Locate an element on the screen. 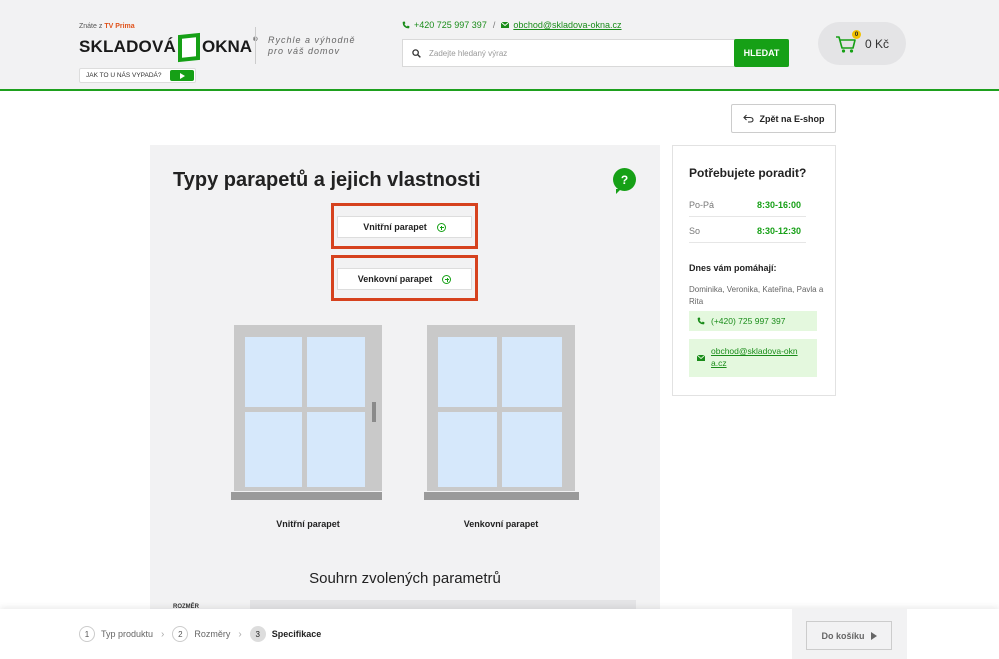 The image size is (999, 659). page-title: Typy parapetů a jejich vlastnosti is located at coordinates (327, 180).